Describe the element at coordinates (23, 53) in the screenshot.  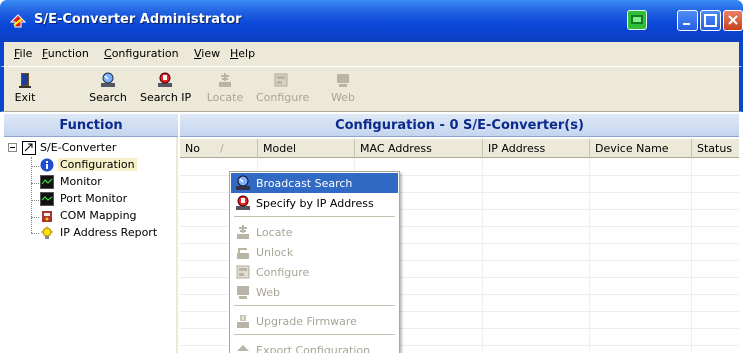
I see `menu-file: File` at that location.